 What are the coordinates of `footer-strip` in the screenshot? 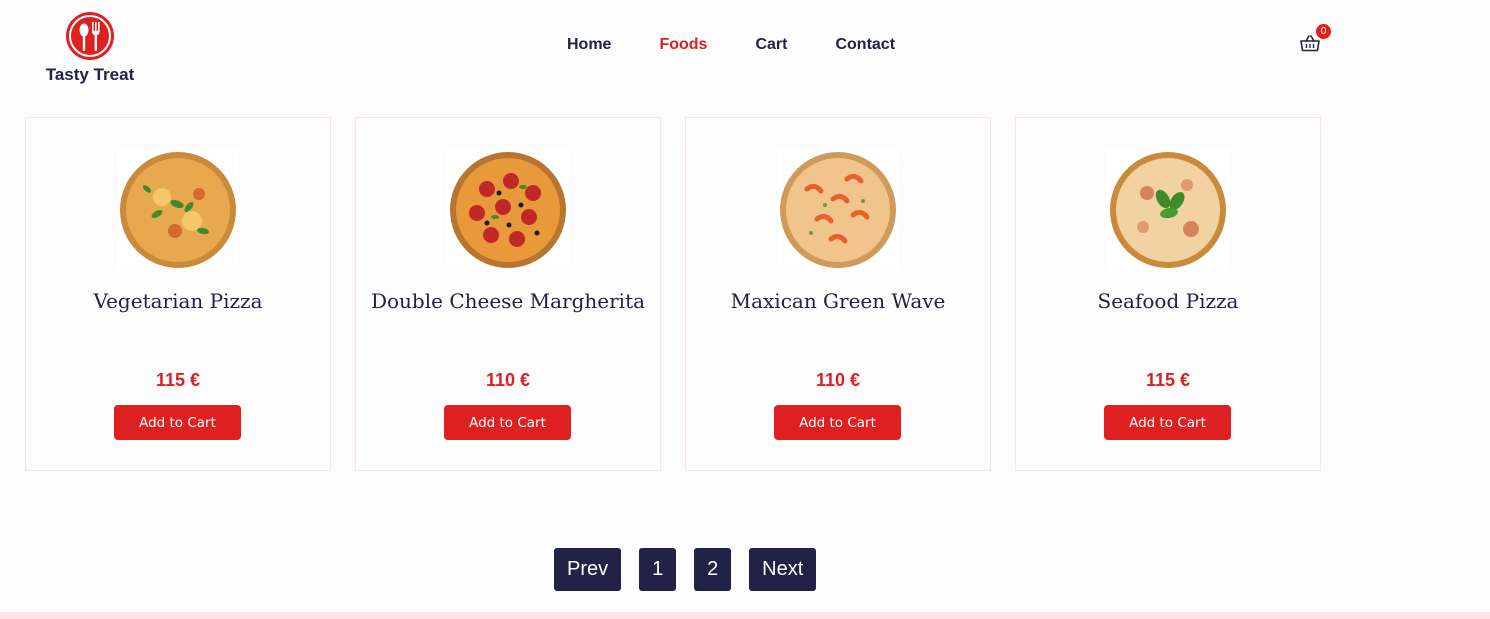 It's located at (745, 615).